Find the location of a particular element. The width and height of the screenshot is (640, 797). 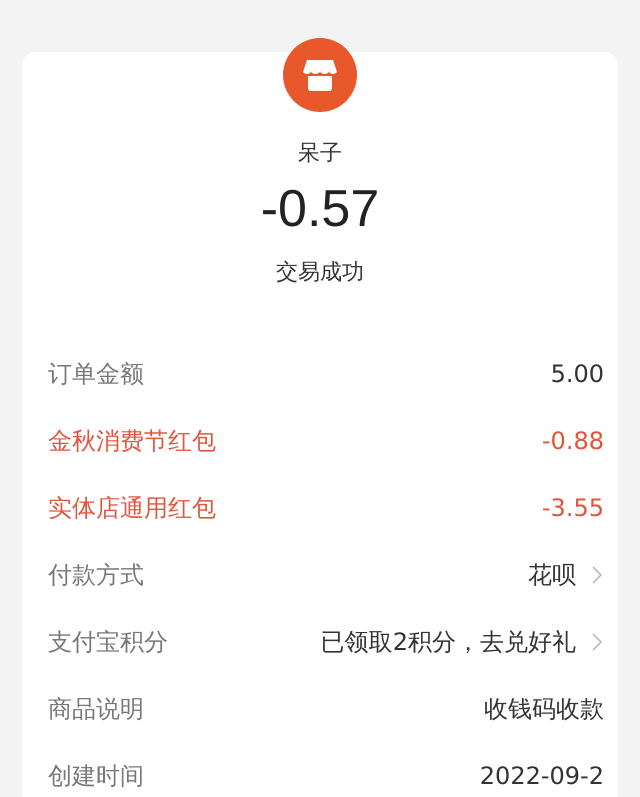

row-label: 金秋消费节红包 is located at coordinates (132, 441).